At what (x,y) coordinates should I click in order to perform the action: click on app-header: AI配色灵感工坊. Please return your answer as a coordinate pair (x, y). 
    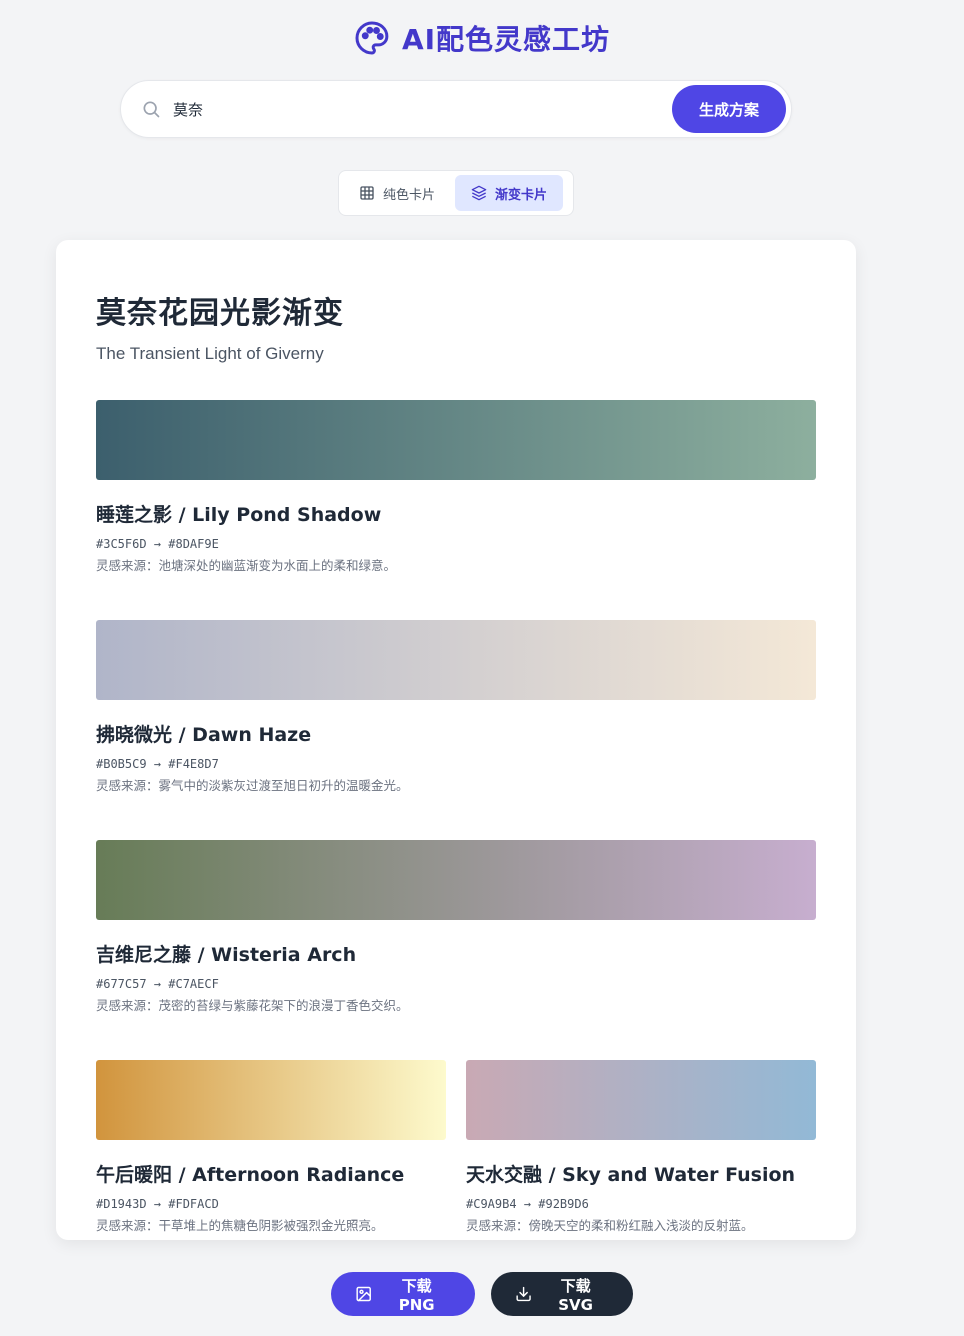
    Looking at the image, I should click on (482, 38).